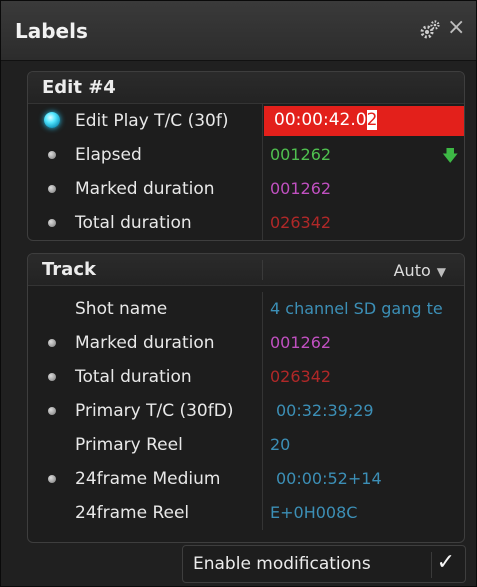 Image resolution: width=477 pixels, height=587 pixels. What do you see at coordinates (412, 270) in the screenshot?
I see `mode-value: Auto` at bounding box center [412, 270].